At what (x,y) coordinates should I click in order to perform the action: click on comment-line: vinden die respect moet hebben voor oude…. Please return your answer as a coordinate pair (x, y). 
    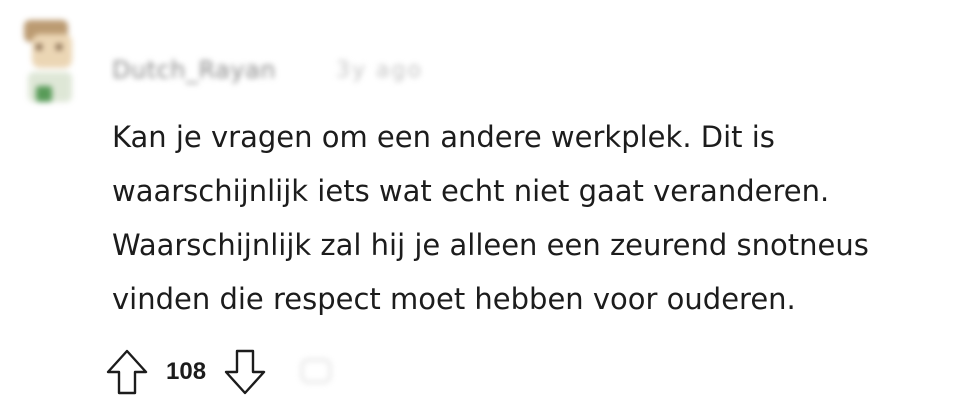
    Looking at the image, I should click on (454, 299).